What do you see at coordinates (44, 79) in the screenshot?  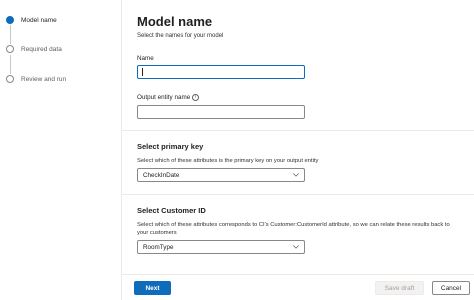 I see `step-label: Review and run` at bounding box center [44, 79].